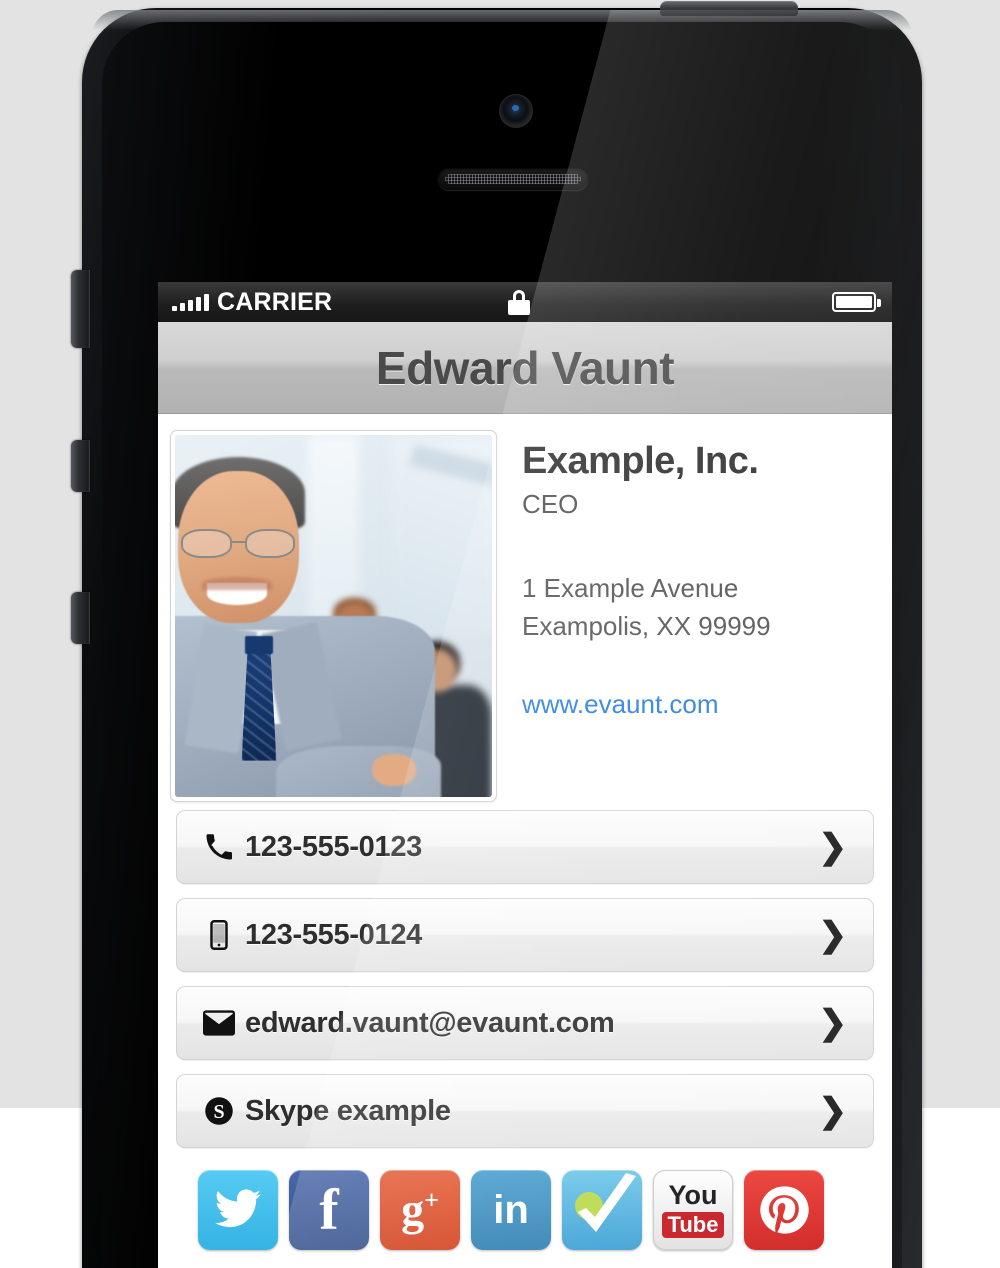 Image resolution: width=1000 pixels, height=1268 pixels. What do you see at coordinates (646, 607) in the screenshot?
I see `address: 1 Example Avenue Exampolis, XX 99999` at bounding box center [646, 607].